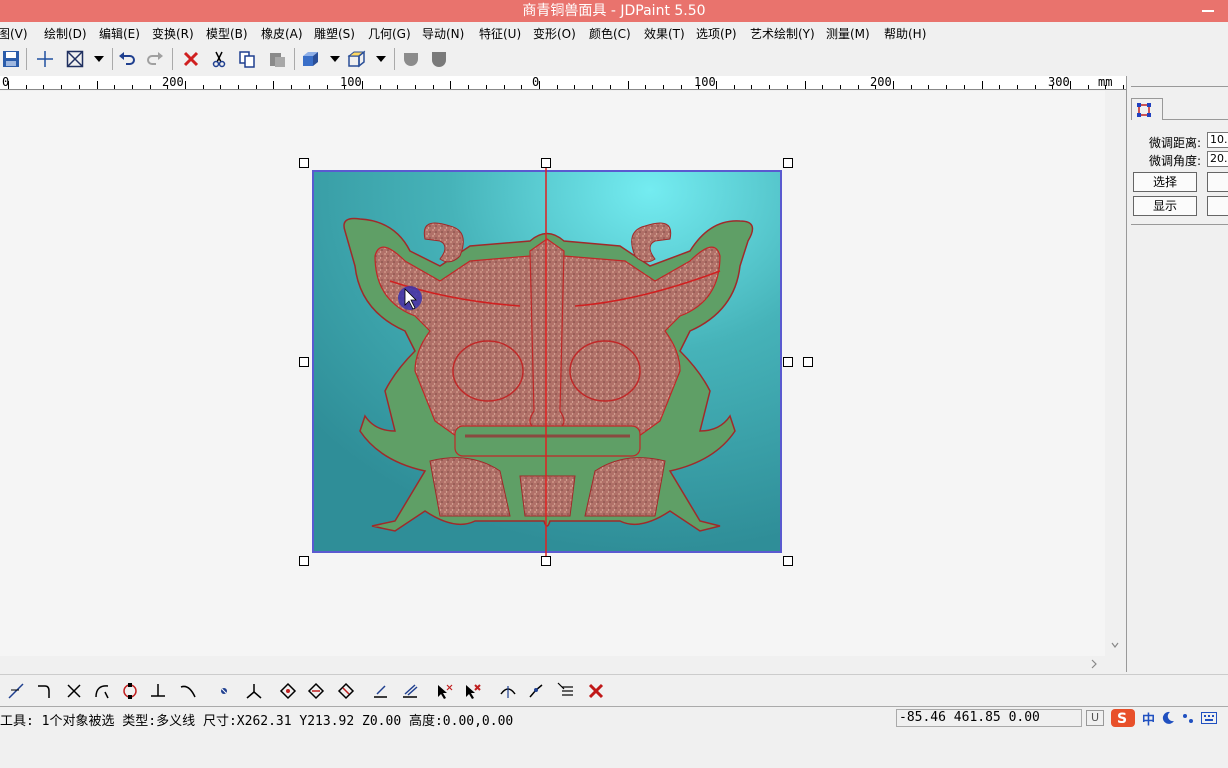  I want to click on view-3d-icon, so click(311, 59).